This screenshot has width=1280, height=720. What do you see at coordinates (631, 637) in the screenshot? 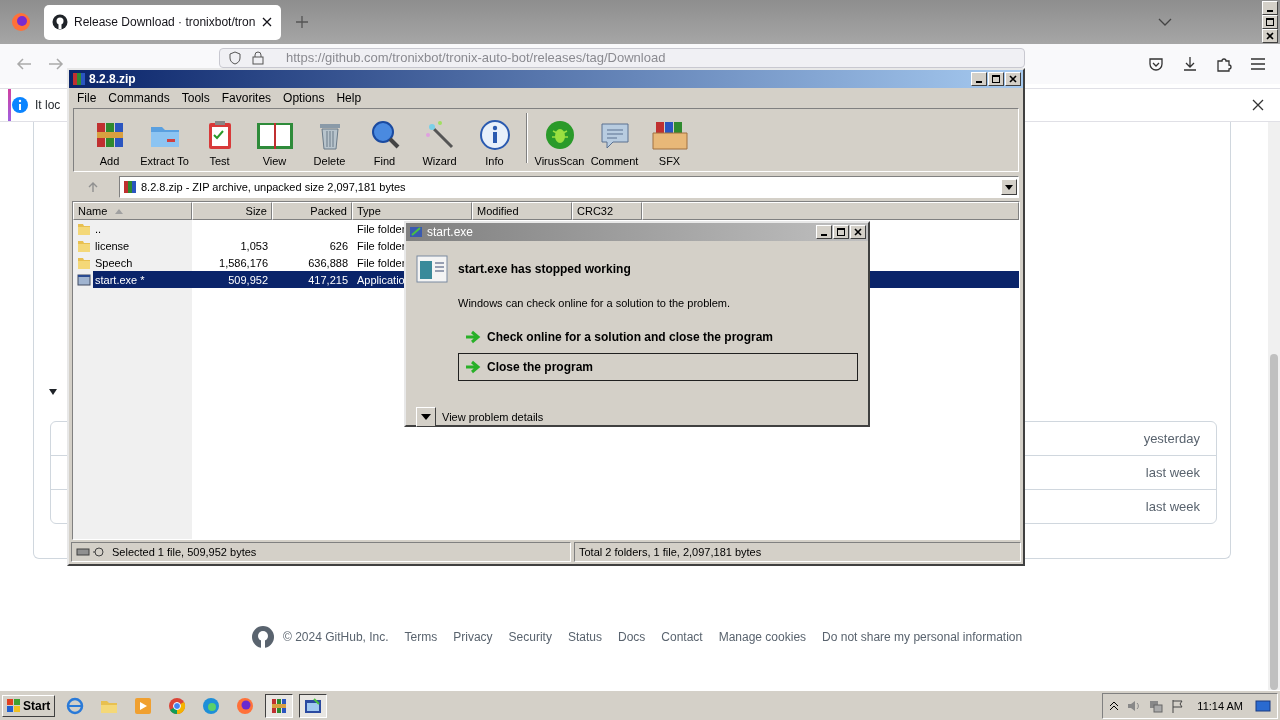
I see `footer-link: Docs` at bounding box center [631, 637].